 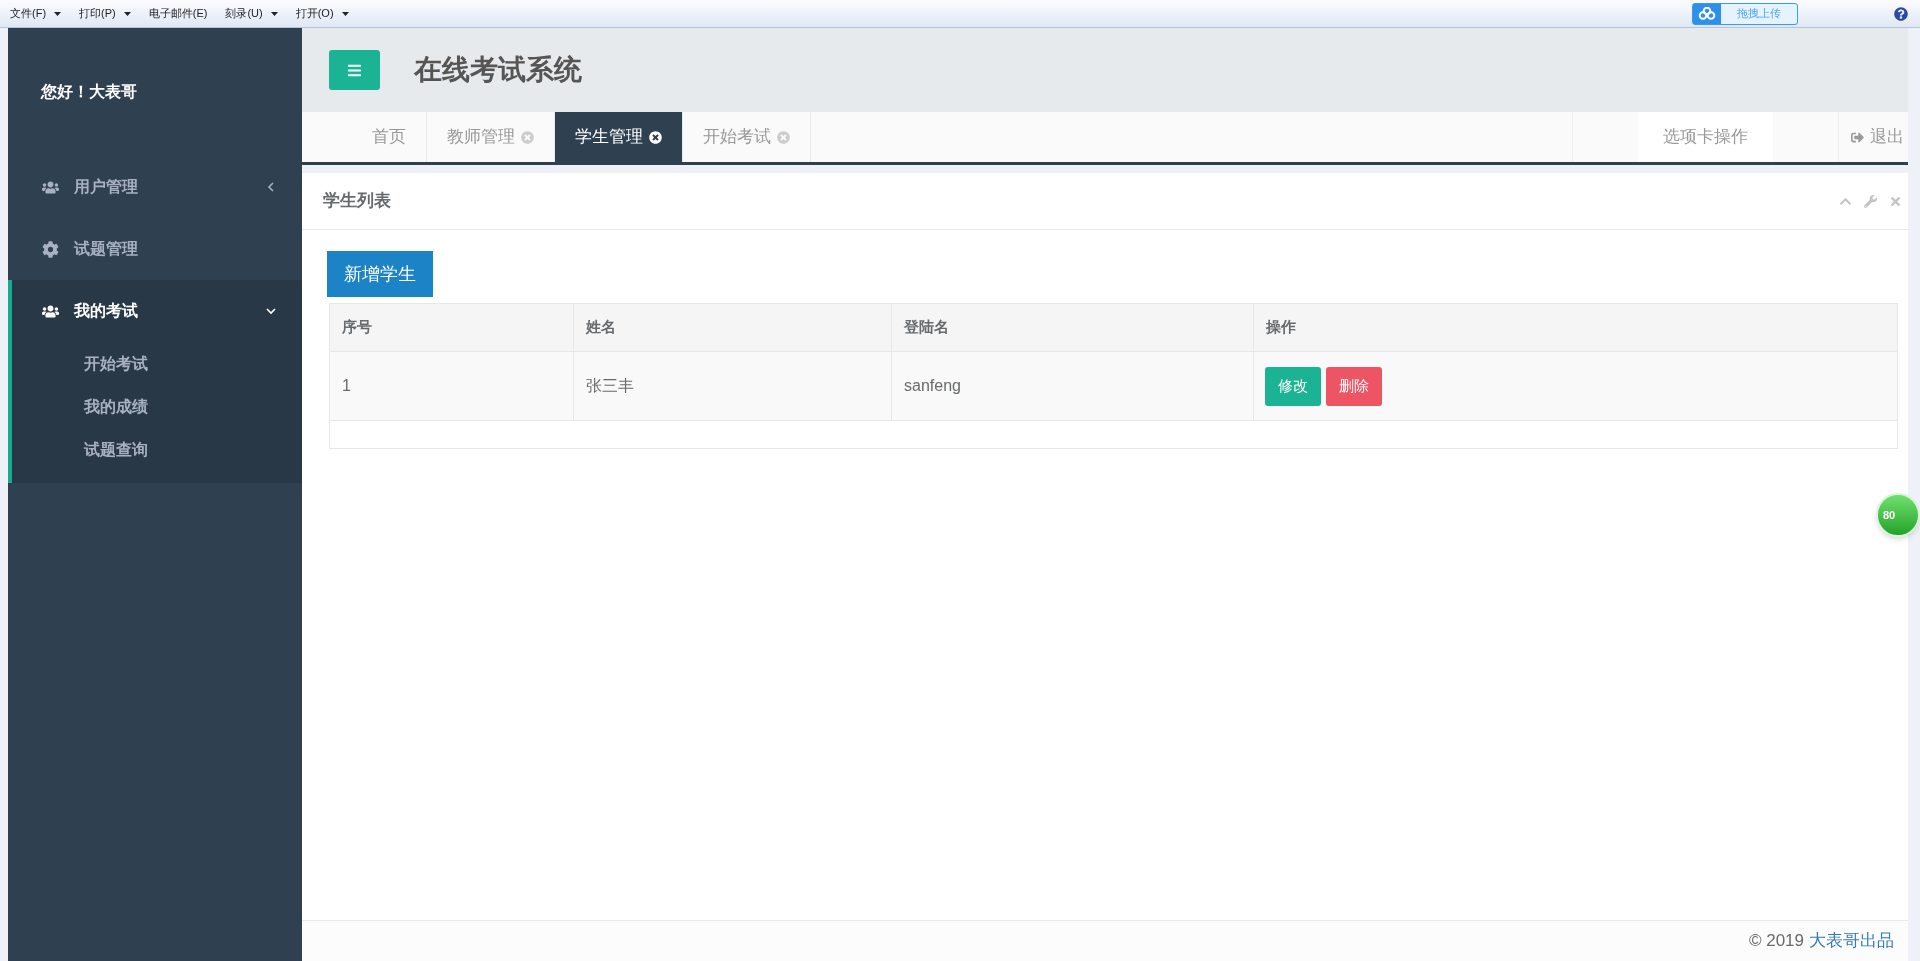 I want to click on table-cell: 1, so click(x=452, y=386).